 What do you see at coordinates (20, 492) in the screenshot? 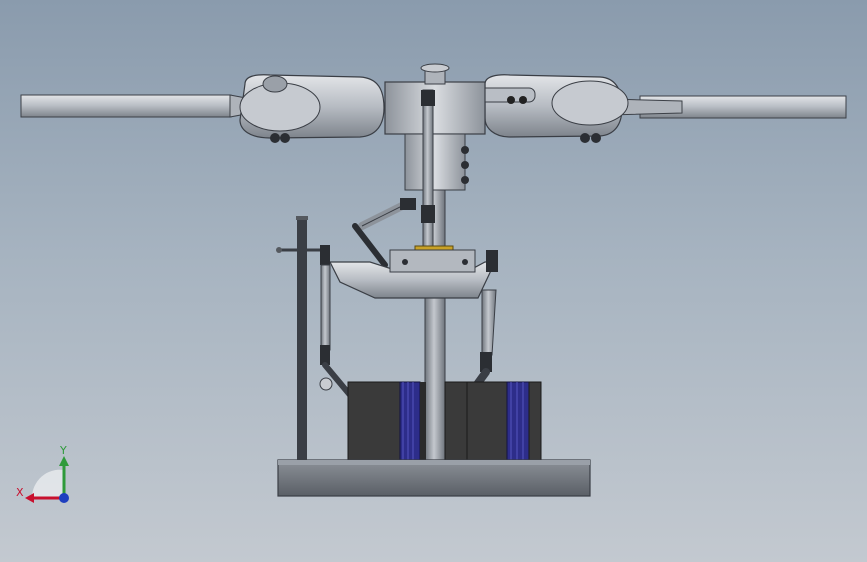
I see `x-axis-label: X` at bounding box center [20, 492].